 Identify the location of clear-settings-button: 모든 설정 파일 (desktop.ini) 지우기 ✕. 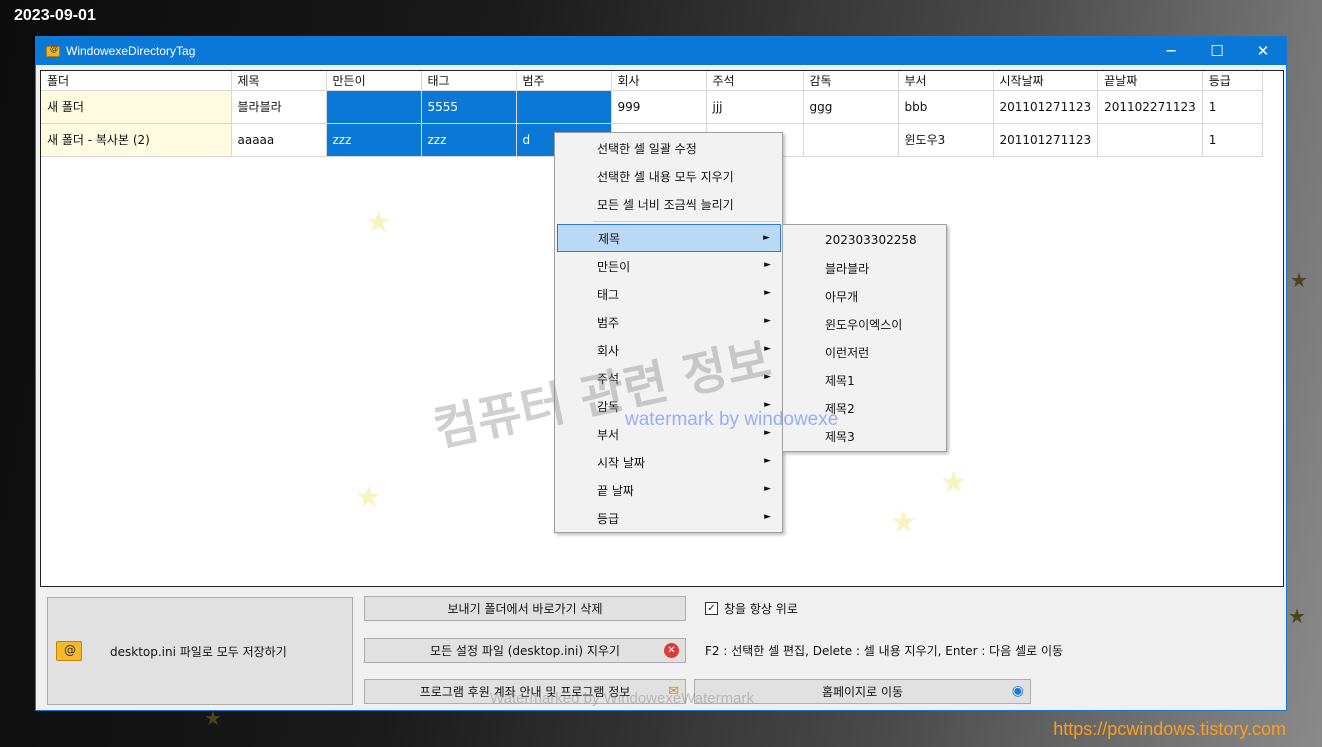
(525, 650).